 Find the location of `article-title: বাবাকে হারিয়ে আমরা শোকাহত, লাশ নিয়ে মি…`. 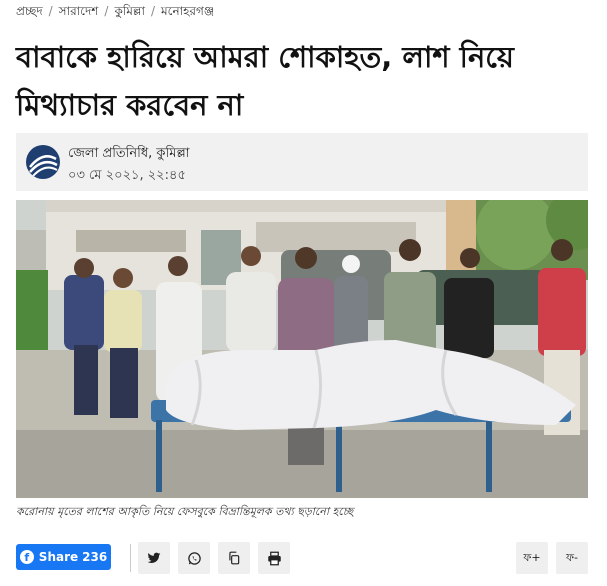

article-title: বাবাকে হারিয়ে আমরা শোকাহত, লাশ নিয়ে মি… is located at coordinates (265, 81).